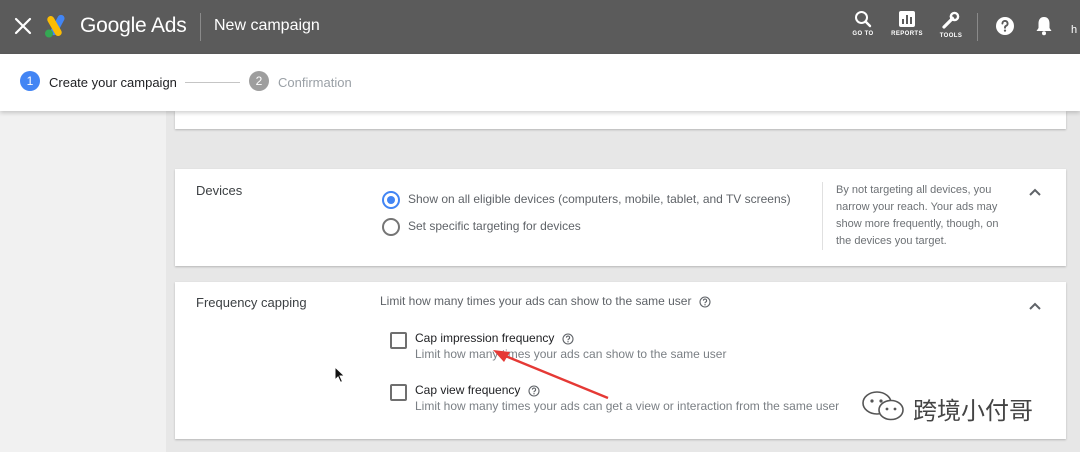  Describe the element at coordinates (951, 20) in the screenshot. I see `wrench-icon` at that location.